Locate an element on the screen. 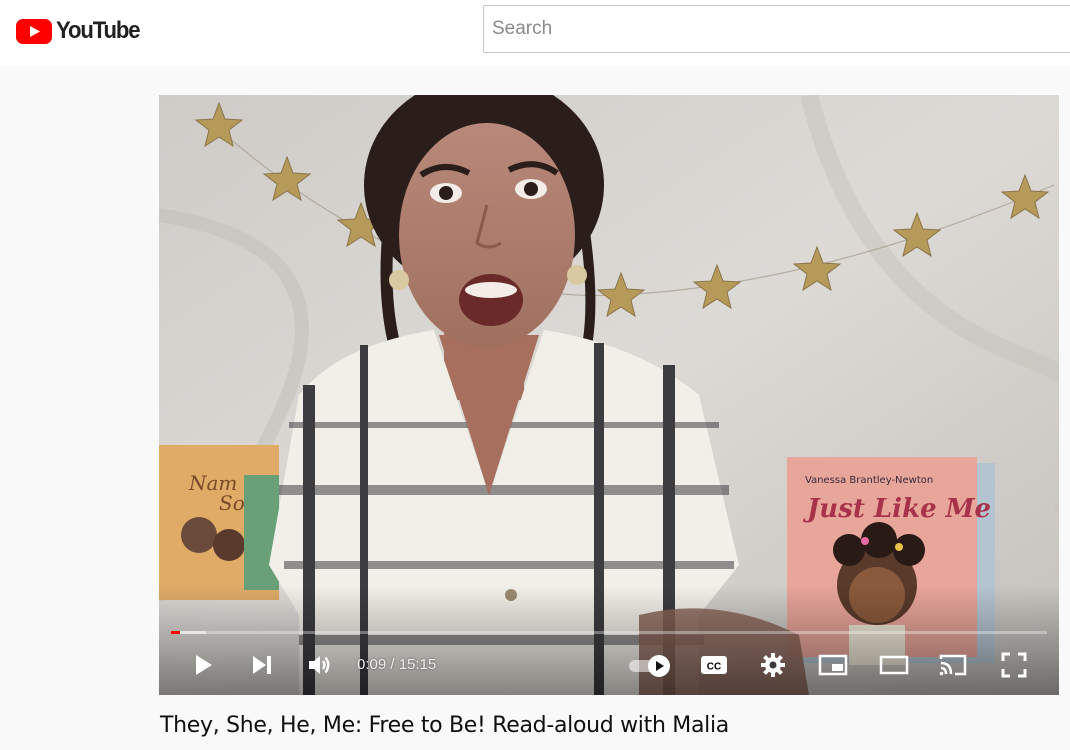 This screenshot has height=750, width=1070. play-button is located at coordinates (203, 665).